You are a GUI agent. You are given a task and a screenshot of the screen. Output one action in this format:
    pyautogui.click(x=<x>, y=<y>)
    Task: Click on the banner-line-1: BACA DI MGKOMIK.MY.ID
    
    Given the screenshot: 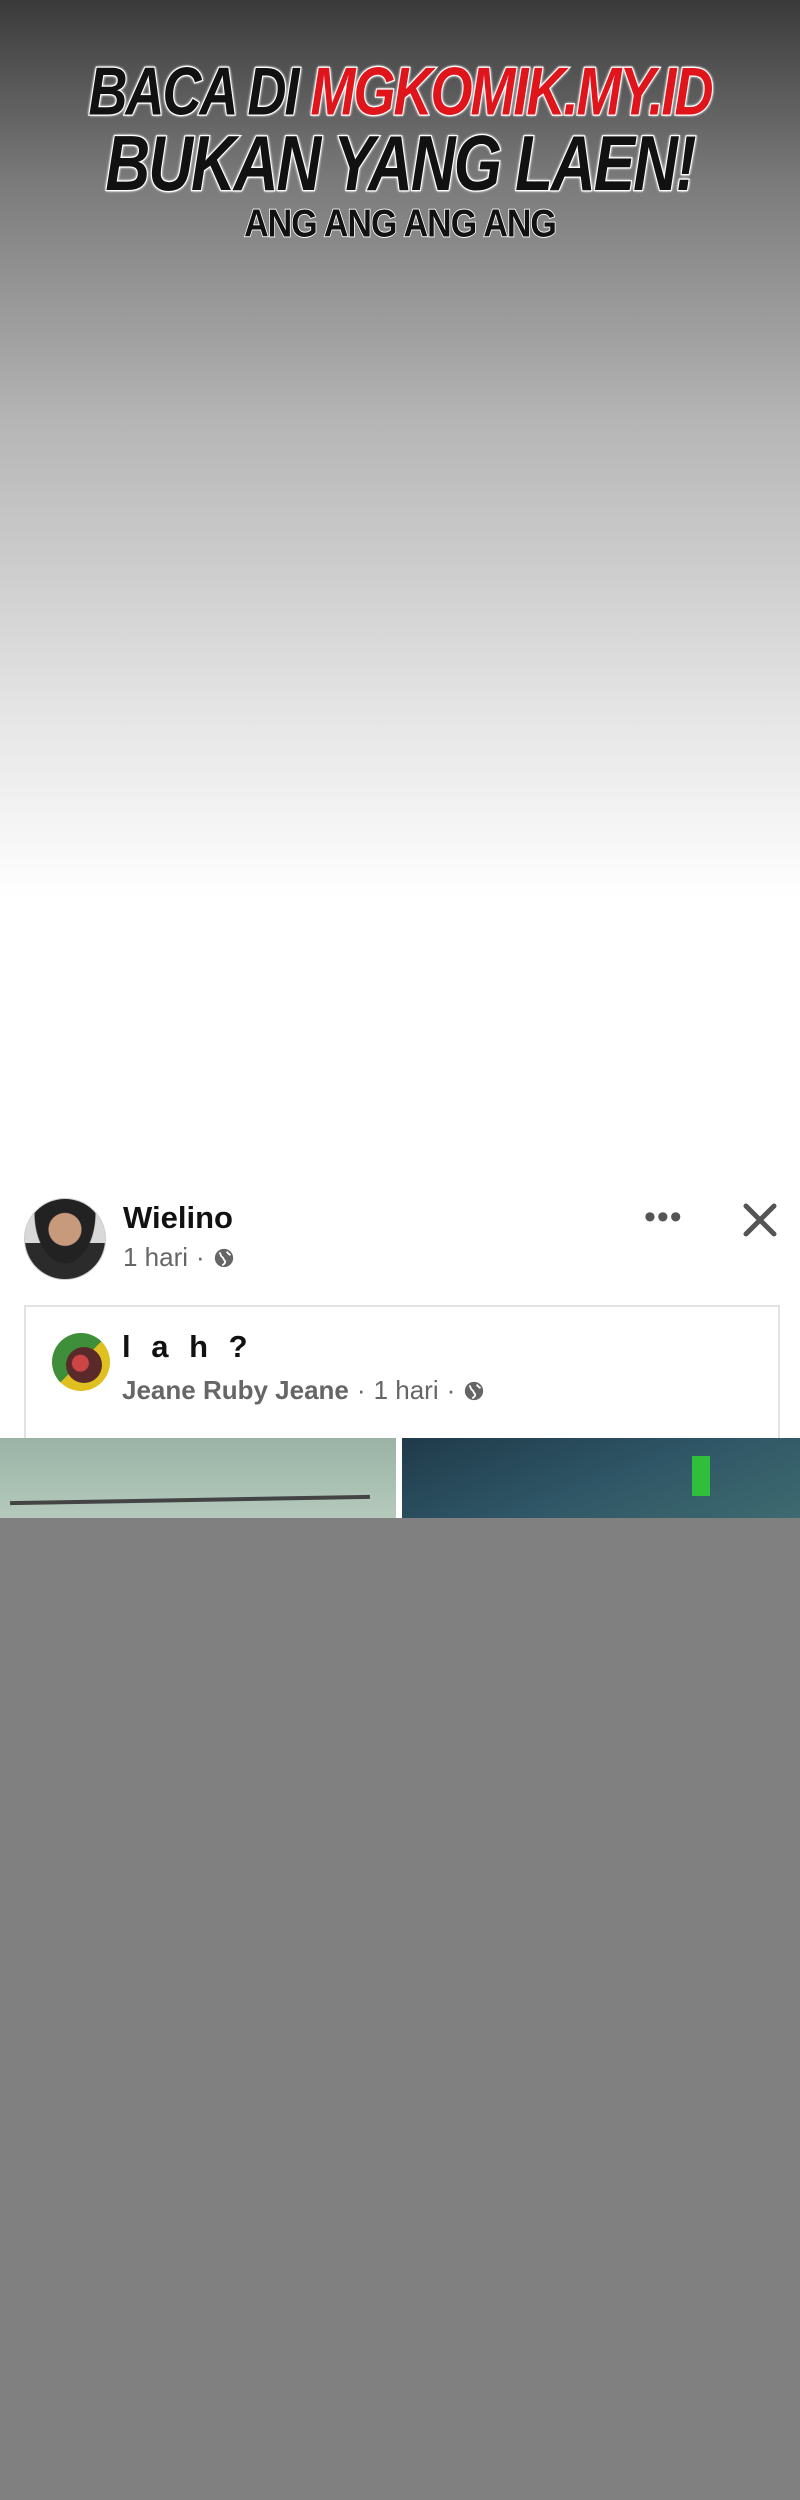 What is the action you would take?
    pyautogui.click(x=400, y=92)
    